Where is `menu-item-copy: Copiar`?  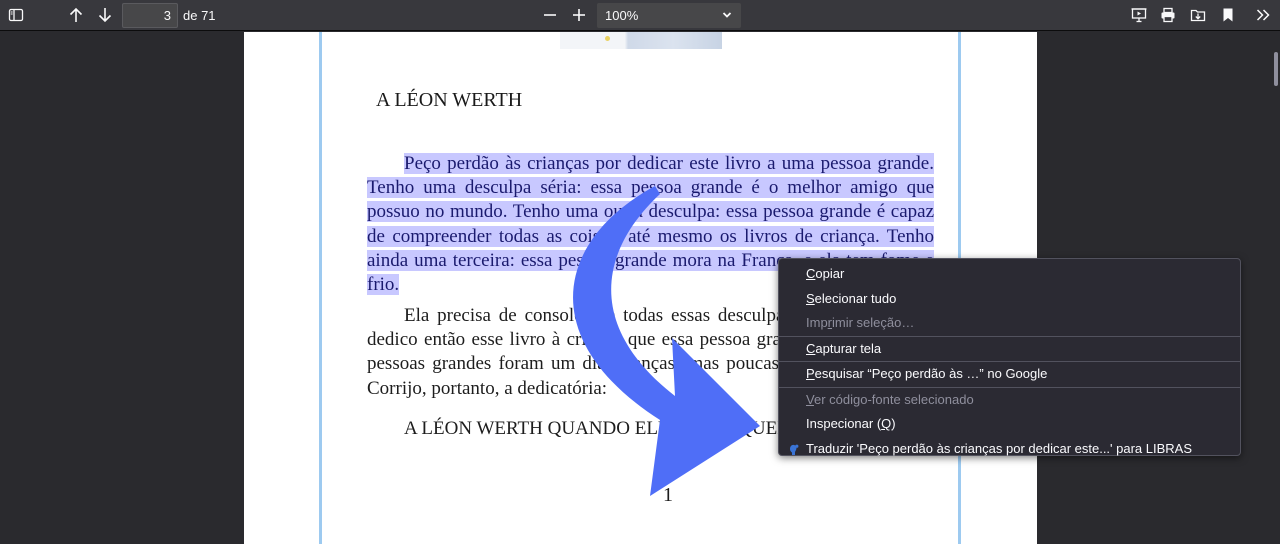 menu-item-copy: Copiar is located at coordinates (1009, 274).